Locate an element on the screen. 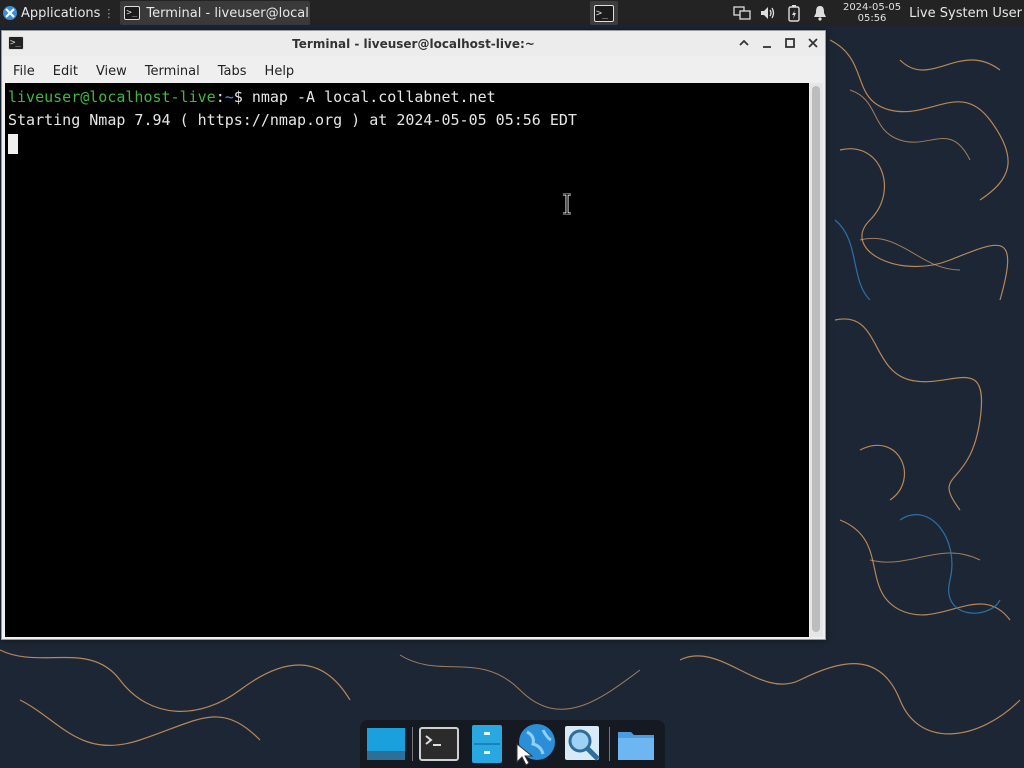  web-browser-icon is located at coordinates (535, 745).